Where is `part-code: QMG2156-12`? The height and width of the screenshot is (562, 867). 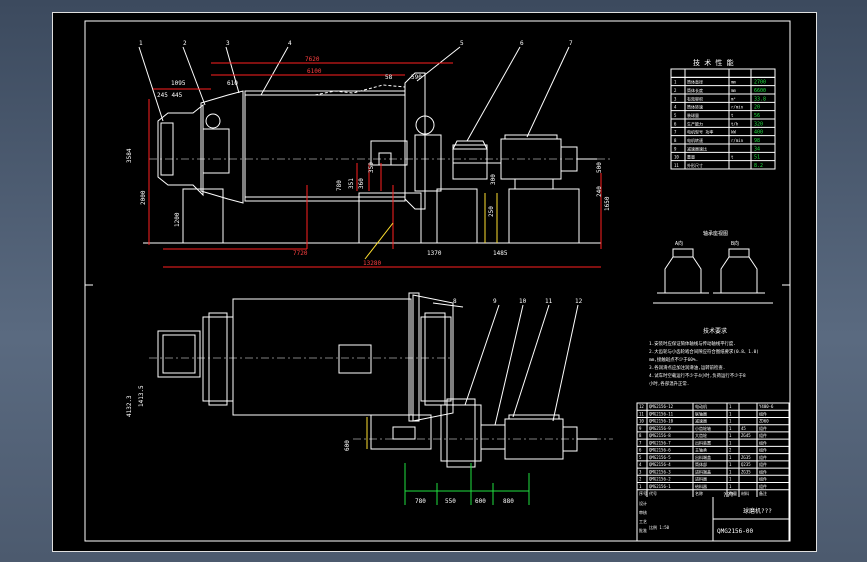 part-code: QMG2156-12 is located at coordinates (661, 406).